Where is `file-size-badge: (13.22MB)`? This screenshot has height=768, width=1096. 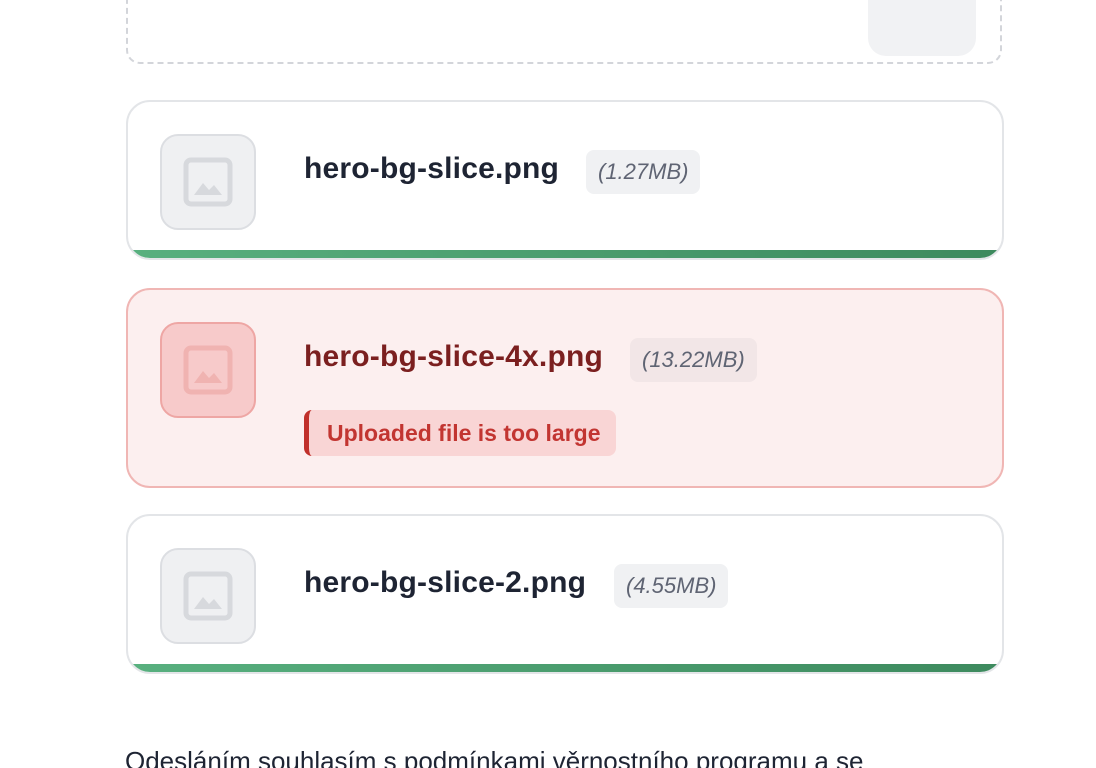
file-size-badge: (13.22MB) is located at coordinates (693, 360).